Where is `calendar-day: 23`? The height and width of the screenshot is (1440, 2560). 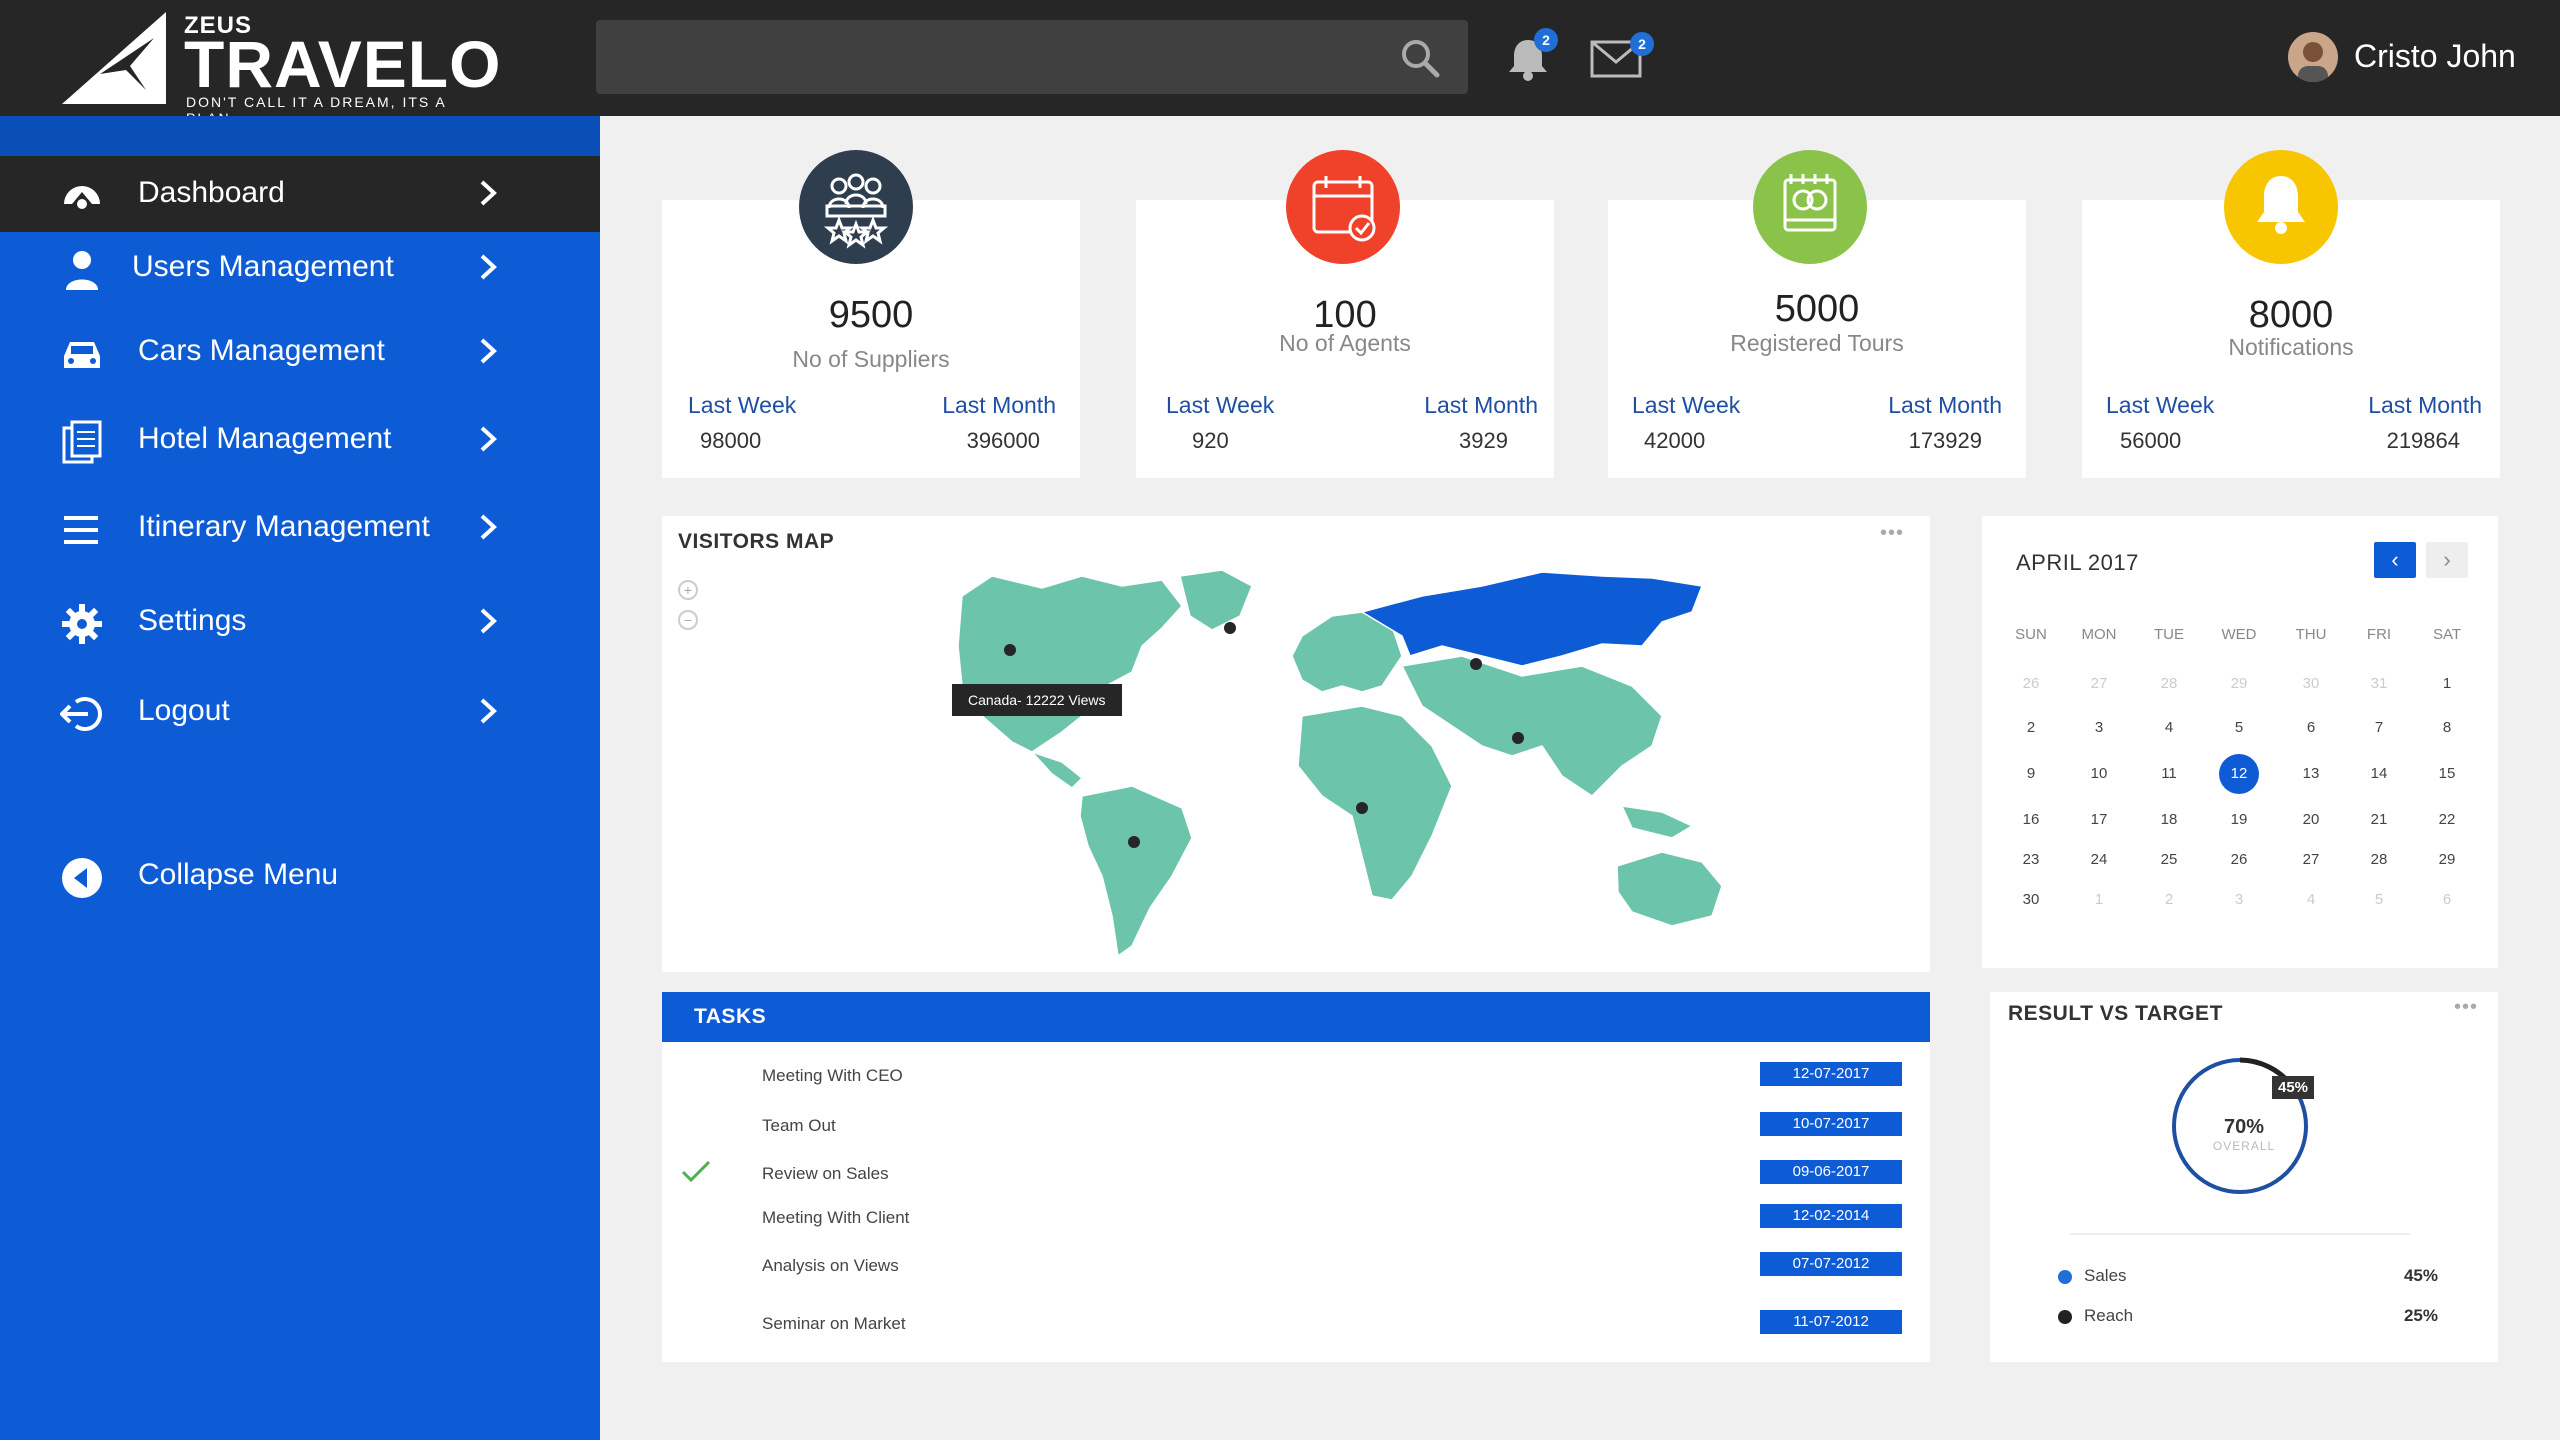 calendar-day: 23 is located at coordinates (2031, 860).